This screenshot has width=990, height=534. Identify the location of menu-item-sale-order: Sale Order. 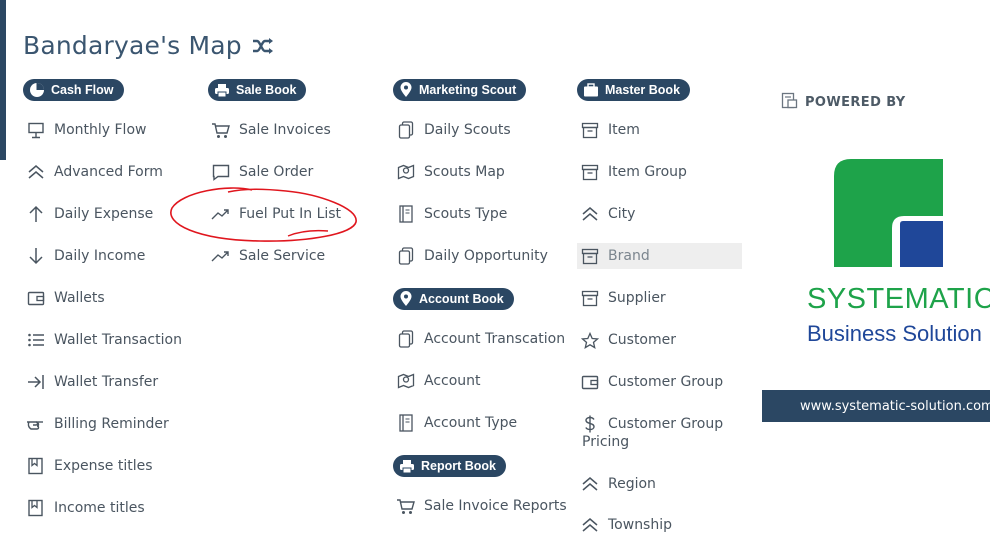
(262, 172).